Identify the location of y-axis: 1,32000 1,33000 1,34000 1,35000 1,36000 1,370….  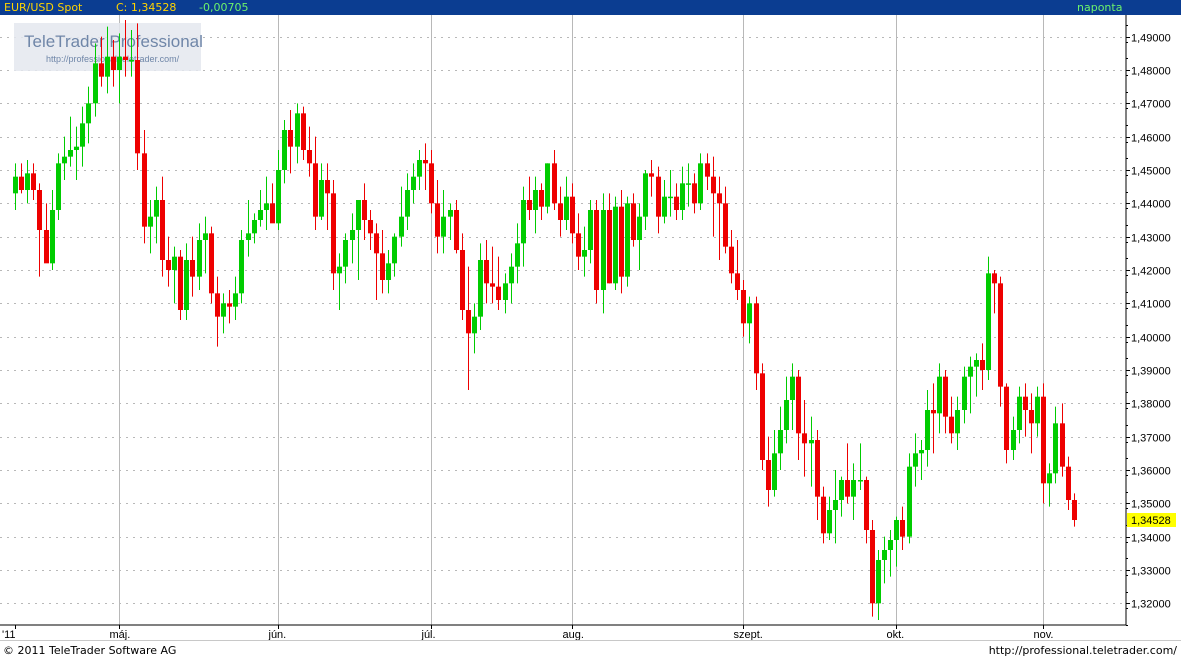
(1148, 325).